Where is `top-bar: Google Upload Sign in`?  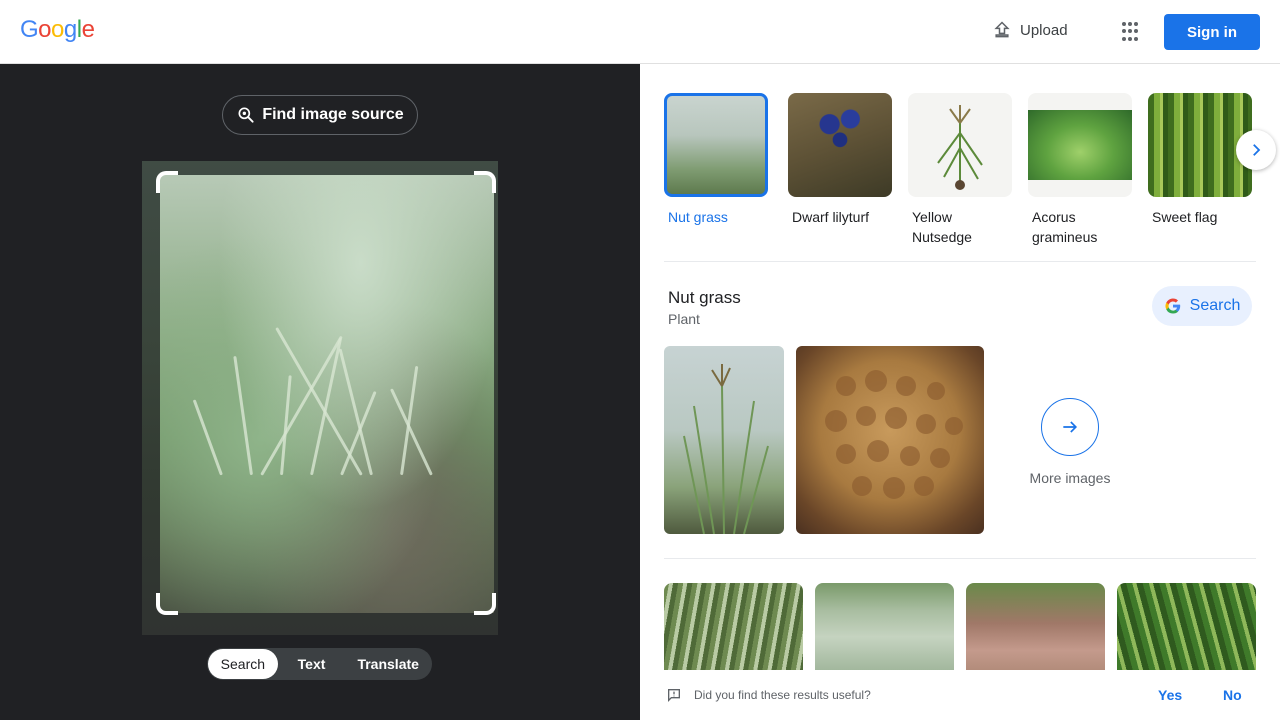 top-bar: Google Upload Sign in is located at coordinates (640, 32).